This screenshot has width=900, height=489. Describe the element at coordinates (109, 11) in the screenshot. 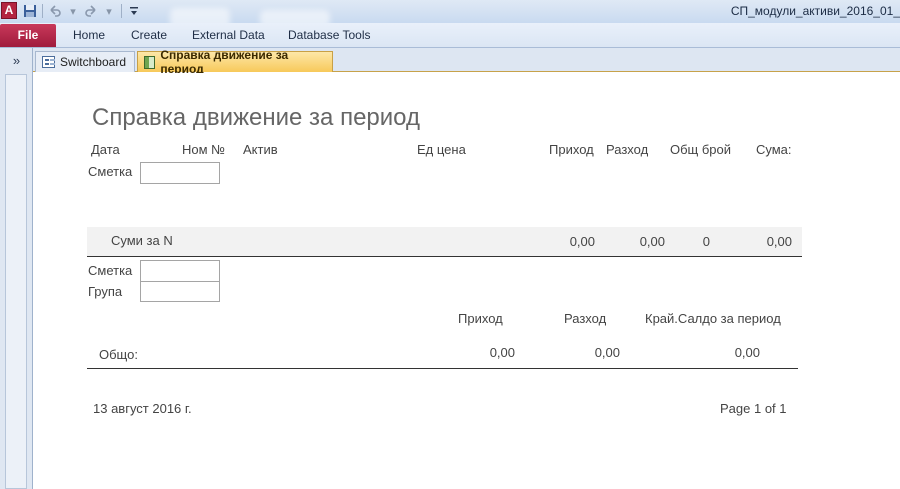

I see `redo-dropdown-icon: ▾` at that location.